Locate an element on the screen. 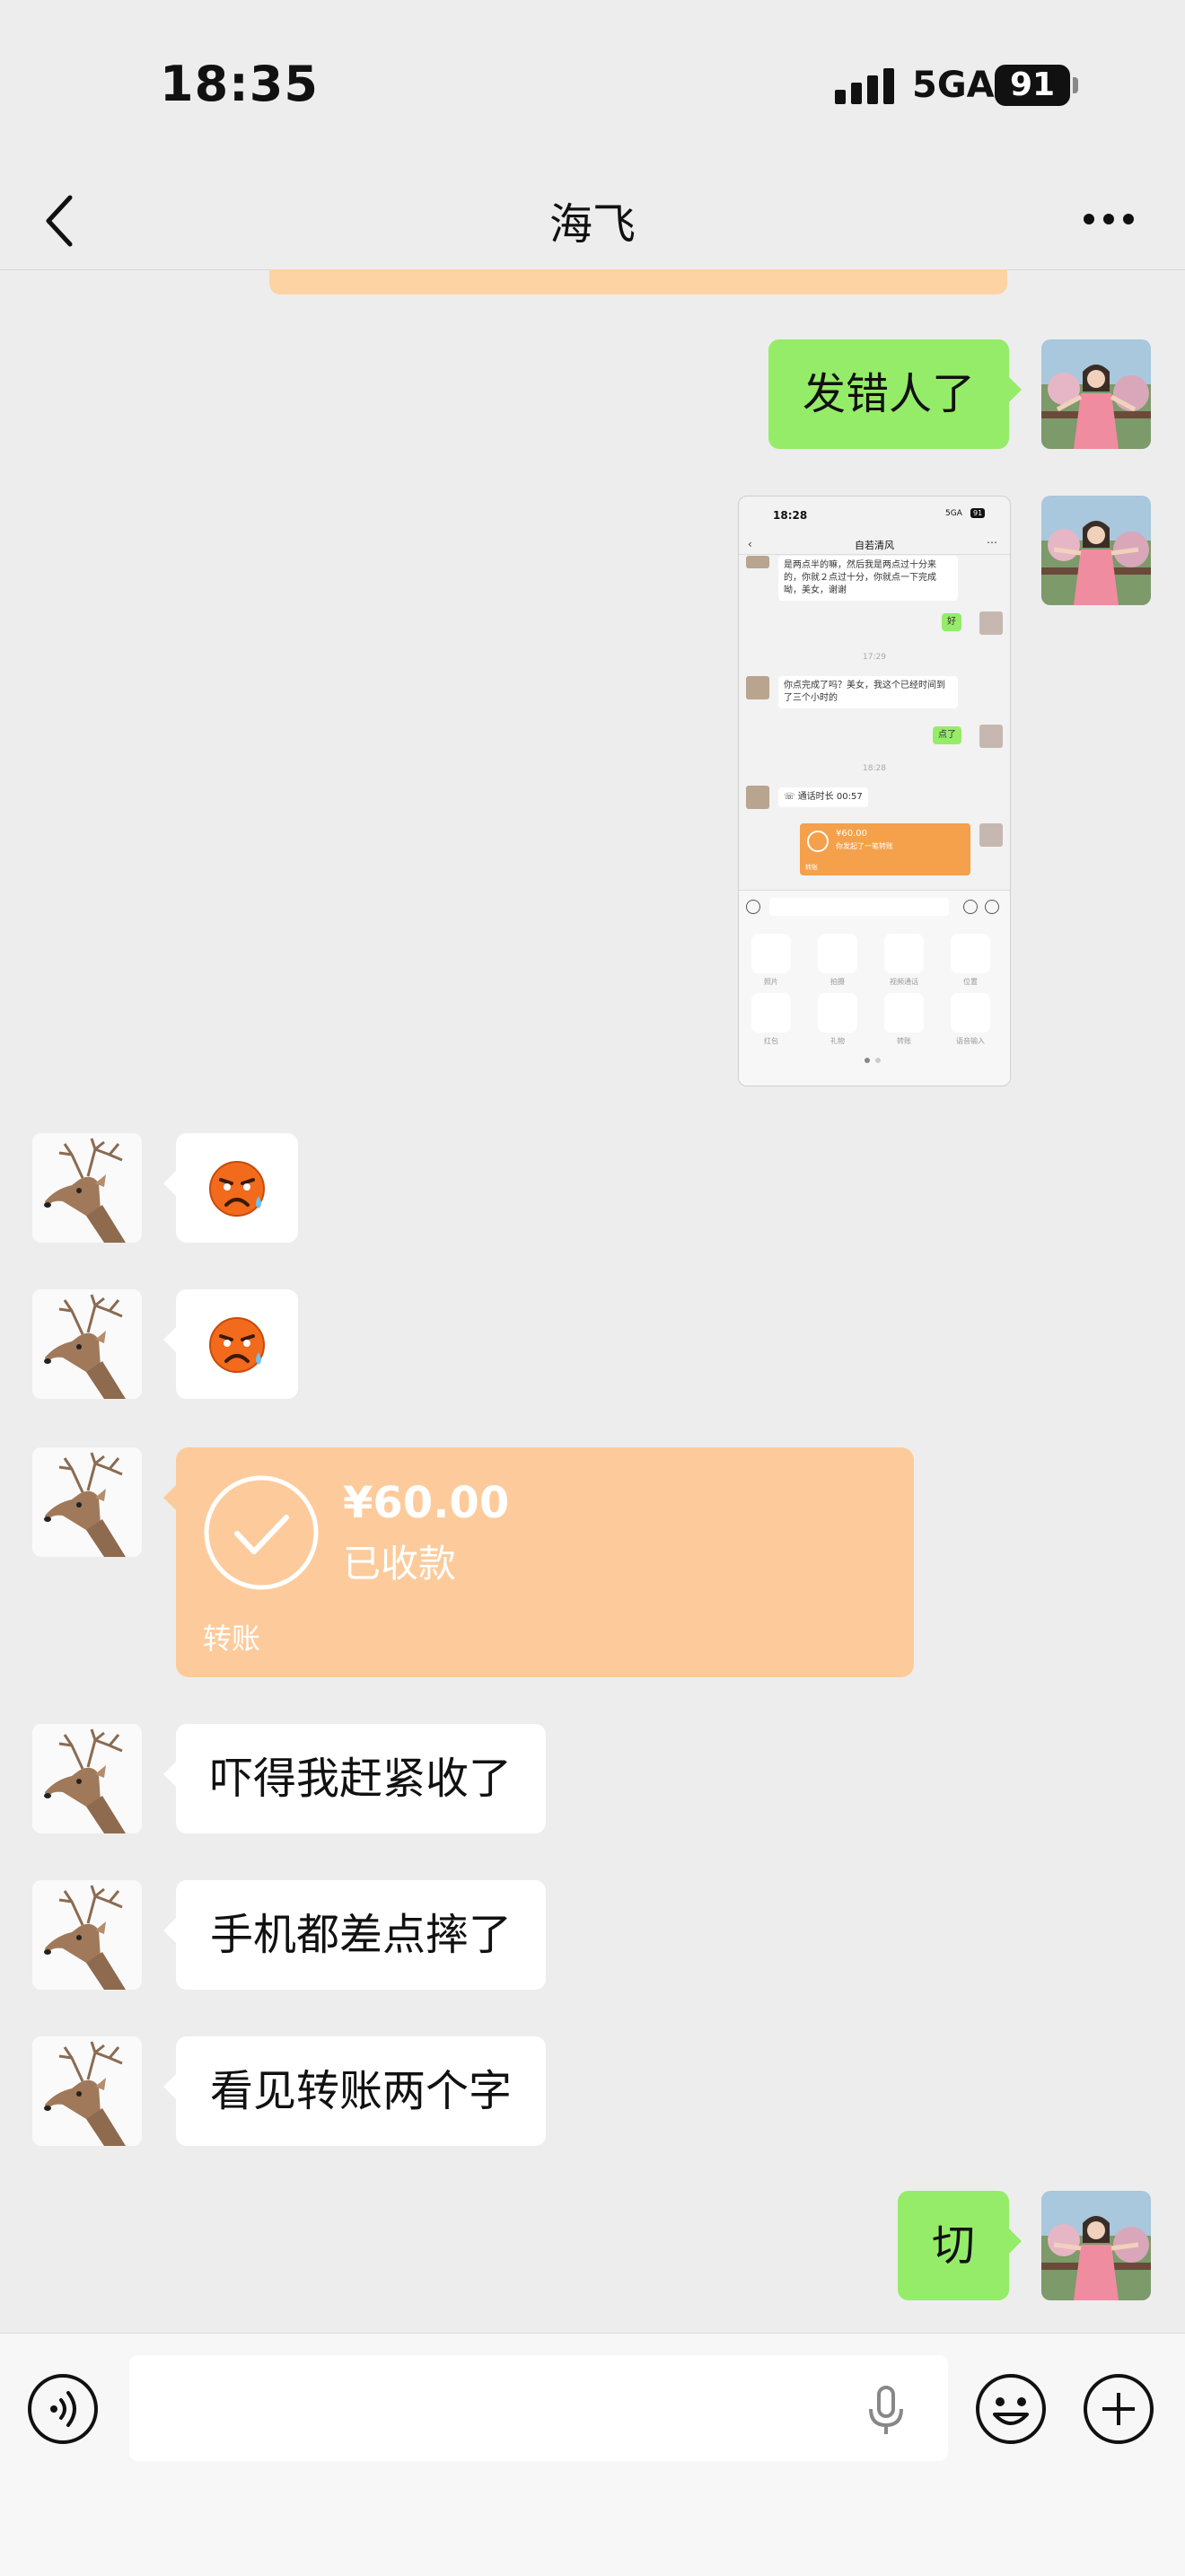  shot-more-icon: ⋯ is located at coordinates (992, 542).